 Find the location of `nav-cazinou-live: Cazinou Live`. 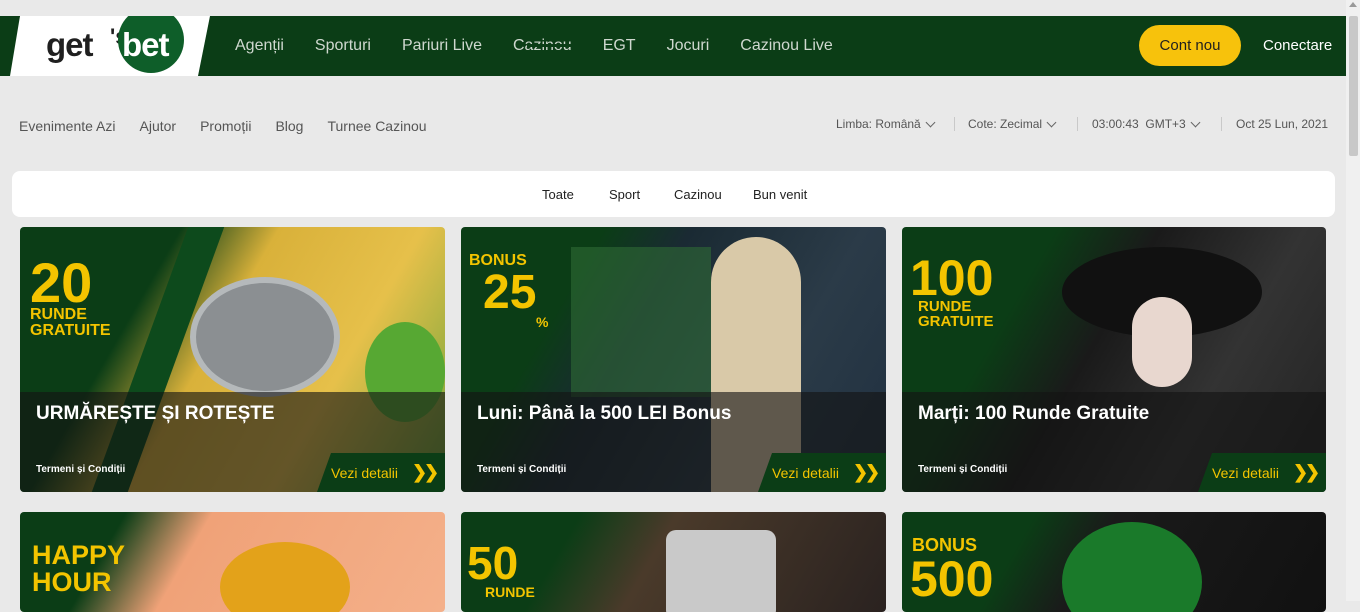

nav-cazinou-live: Cazinou Live is located at coordinates (786, 46).